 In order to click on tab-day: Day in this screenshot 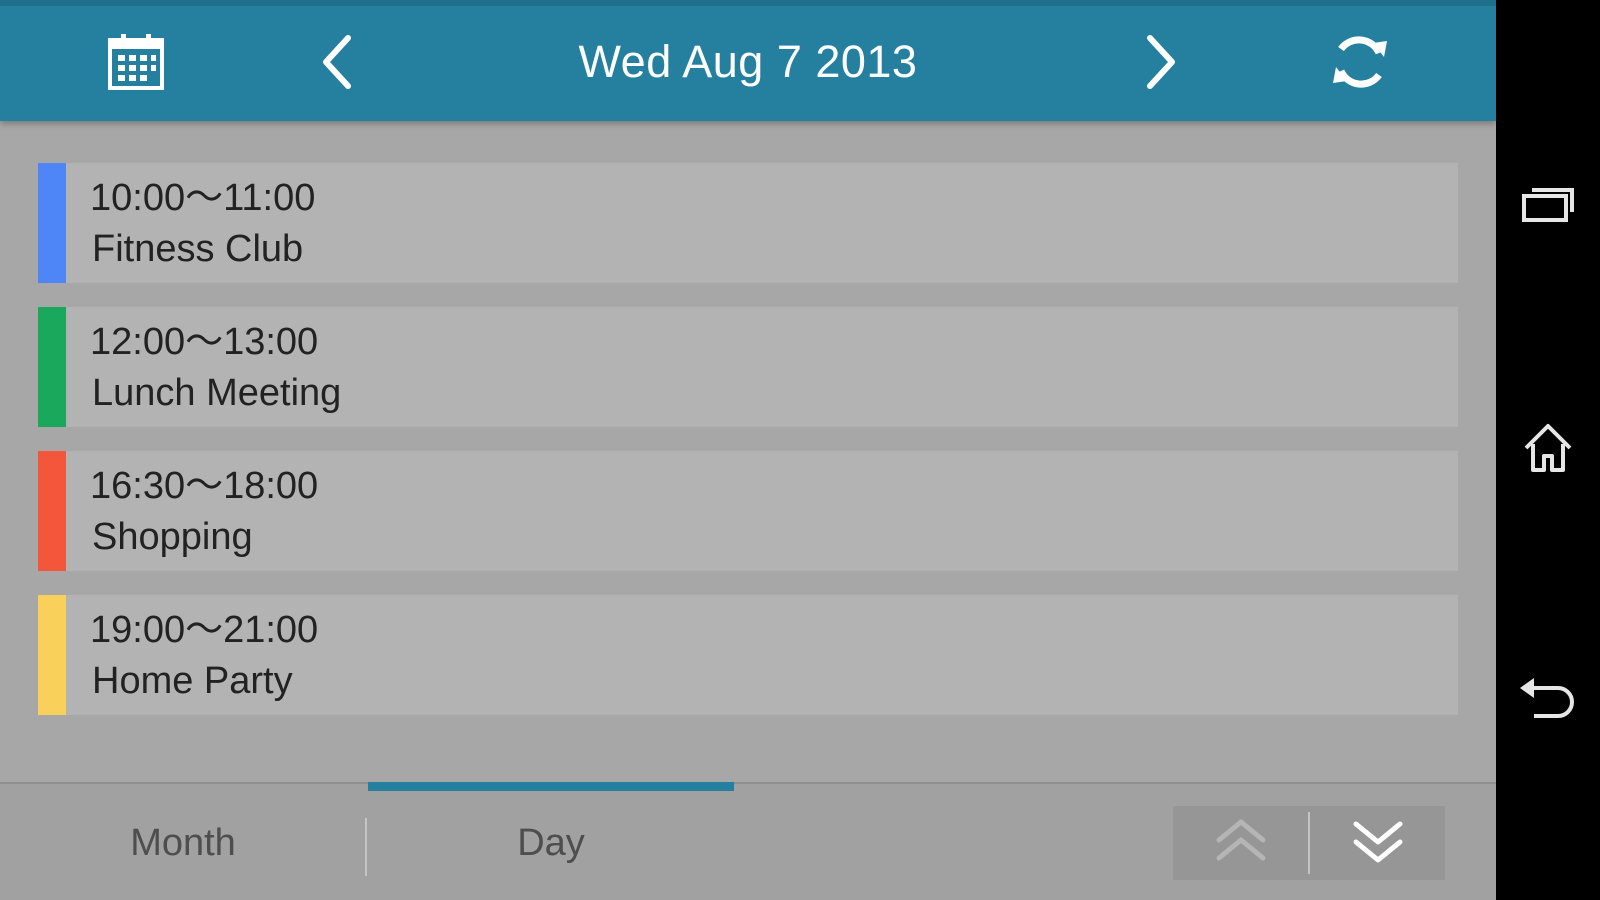, I will do `click(551, 842)`.